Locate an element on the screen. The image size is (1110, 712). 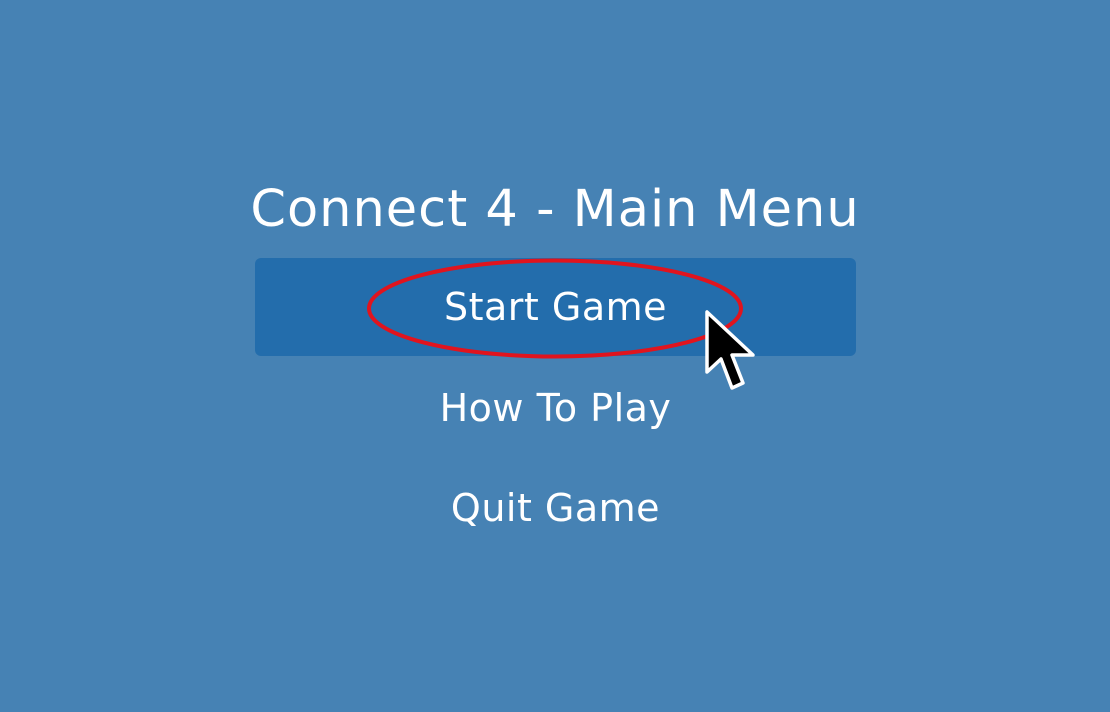
how-to-play-button: How To Play is located at coordinates (555, 408).